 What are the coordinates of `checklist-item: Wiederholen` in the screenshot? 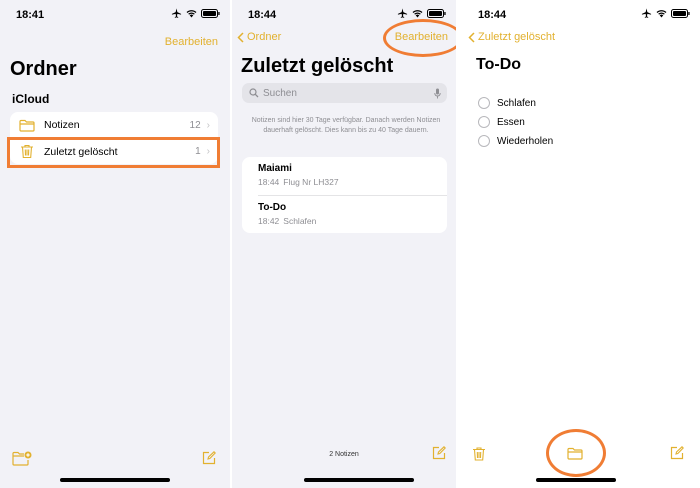 It's located at (515, 141).